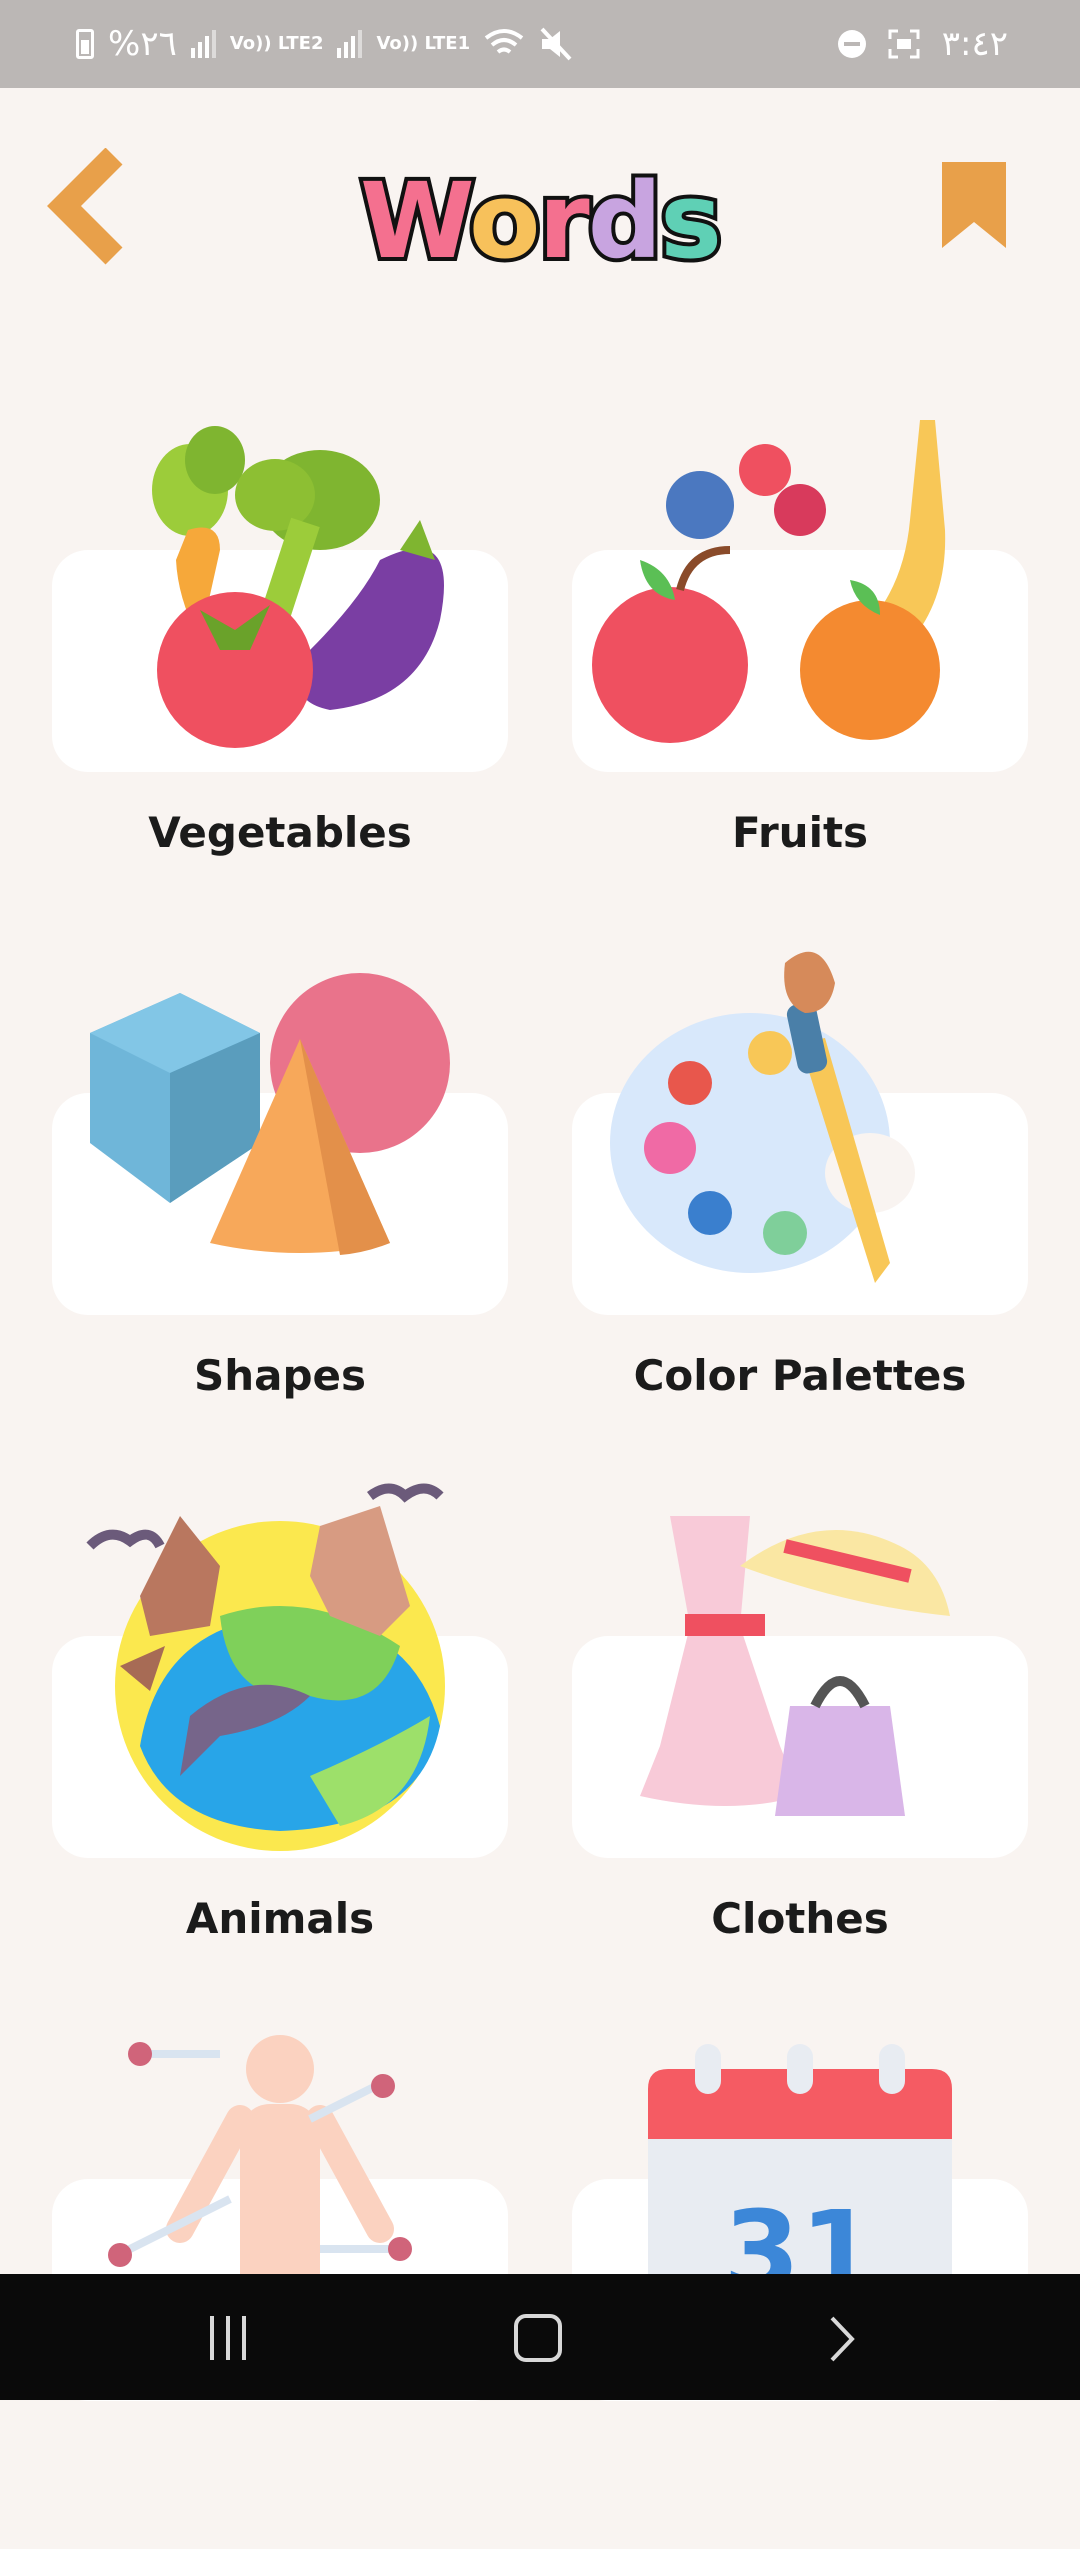 This screenshot has width=1080, height=2549. What do you see at coordinates (235, 2338) in the screenshot?
I see `recent-apps-icon` at bounding box center [235, 2338].